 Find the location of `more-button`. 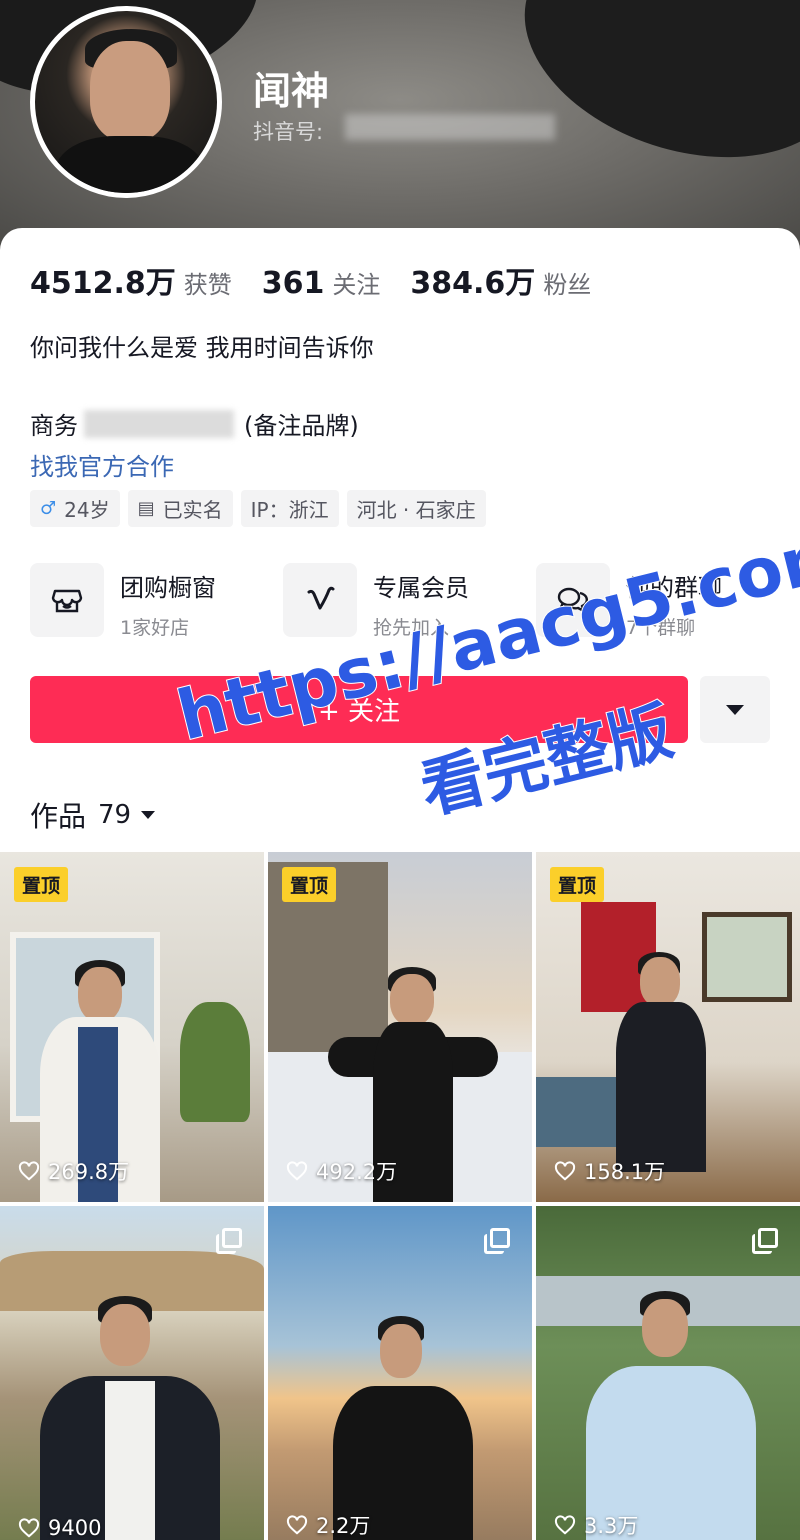

more-button is located at coordinates (735, 709).